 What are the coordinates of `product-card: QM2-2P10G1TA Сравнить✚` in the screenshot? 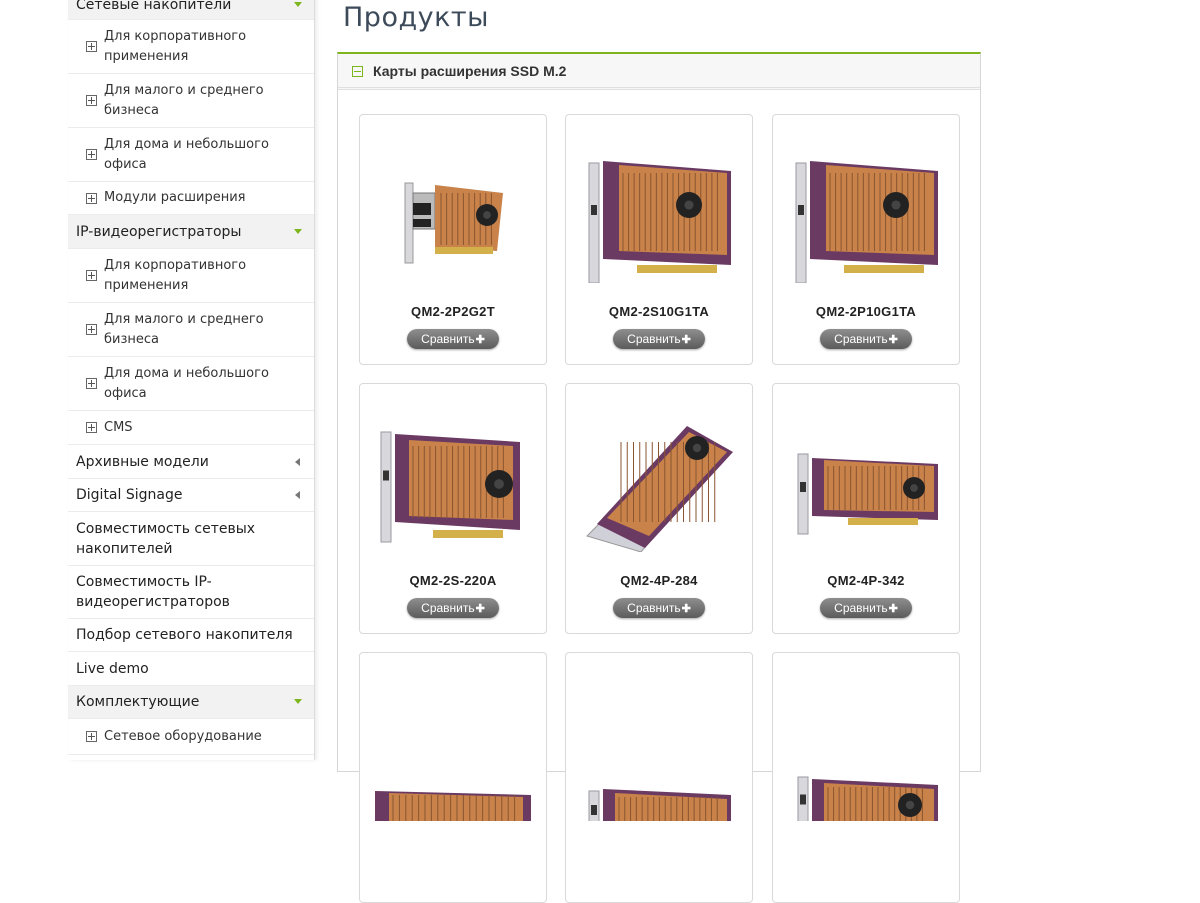 It's located at (866, 239).